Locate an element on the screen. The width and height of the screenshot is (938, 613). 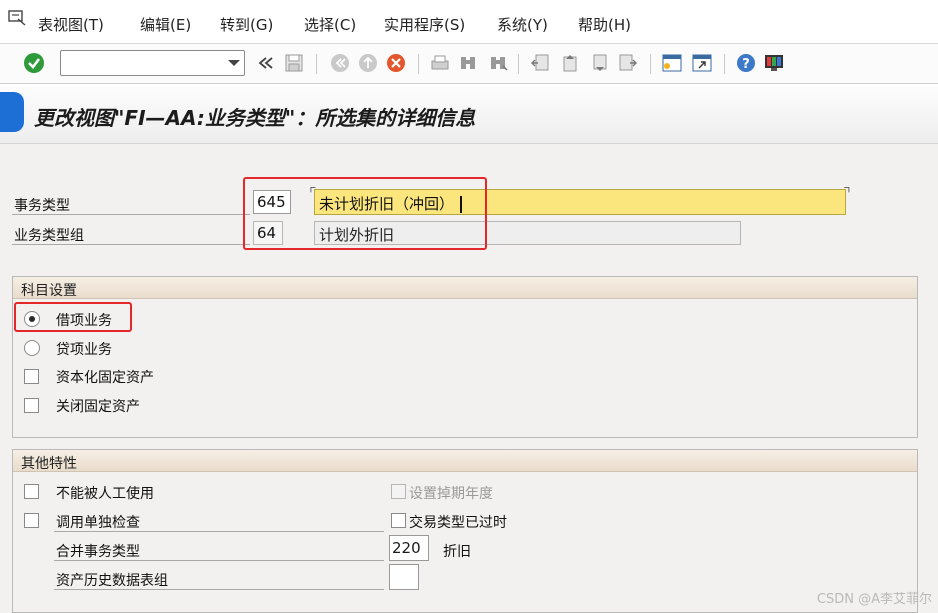
consolidated-type-input: 220 is located at coordinates (409, 548).